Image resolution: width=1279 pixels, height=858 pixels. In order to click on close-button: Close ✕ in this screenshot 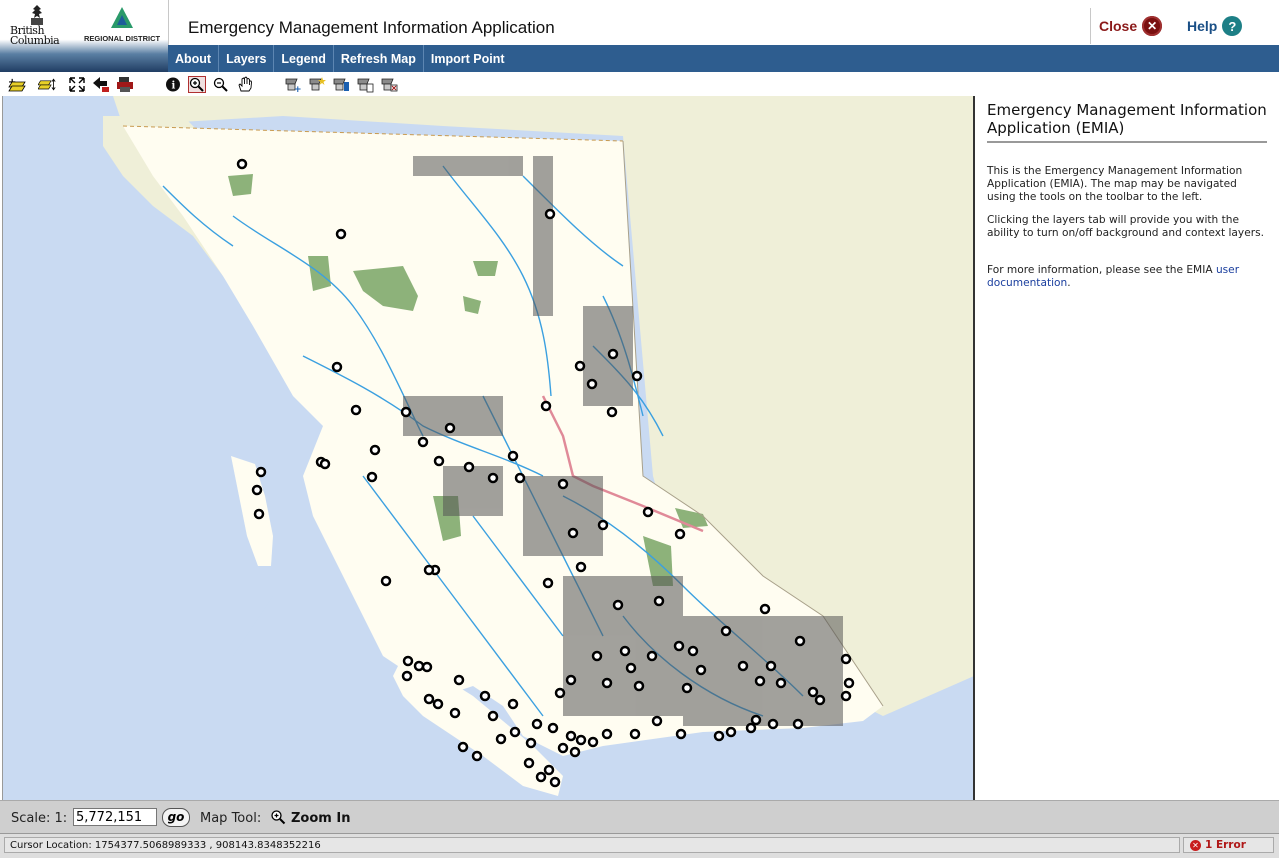, I will do `click(1131, 26)`.